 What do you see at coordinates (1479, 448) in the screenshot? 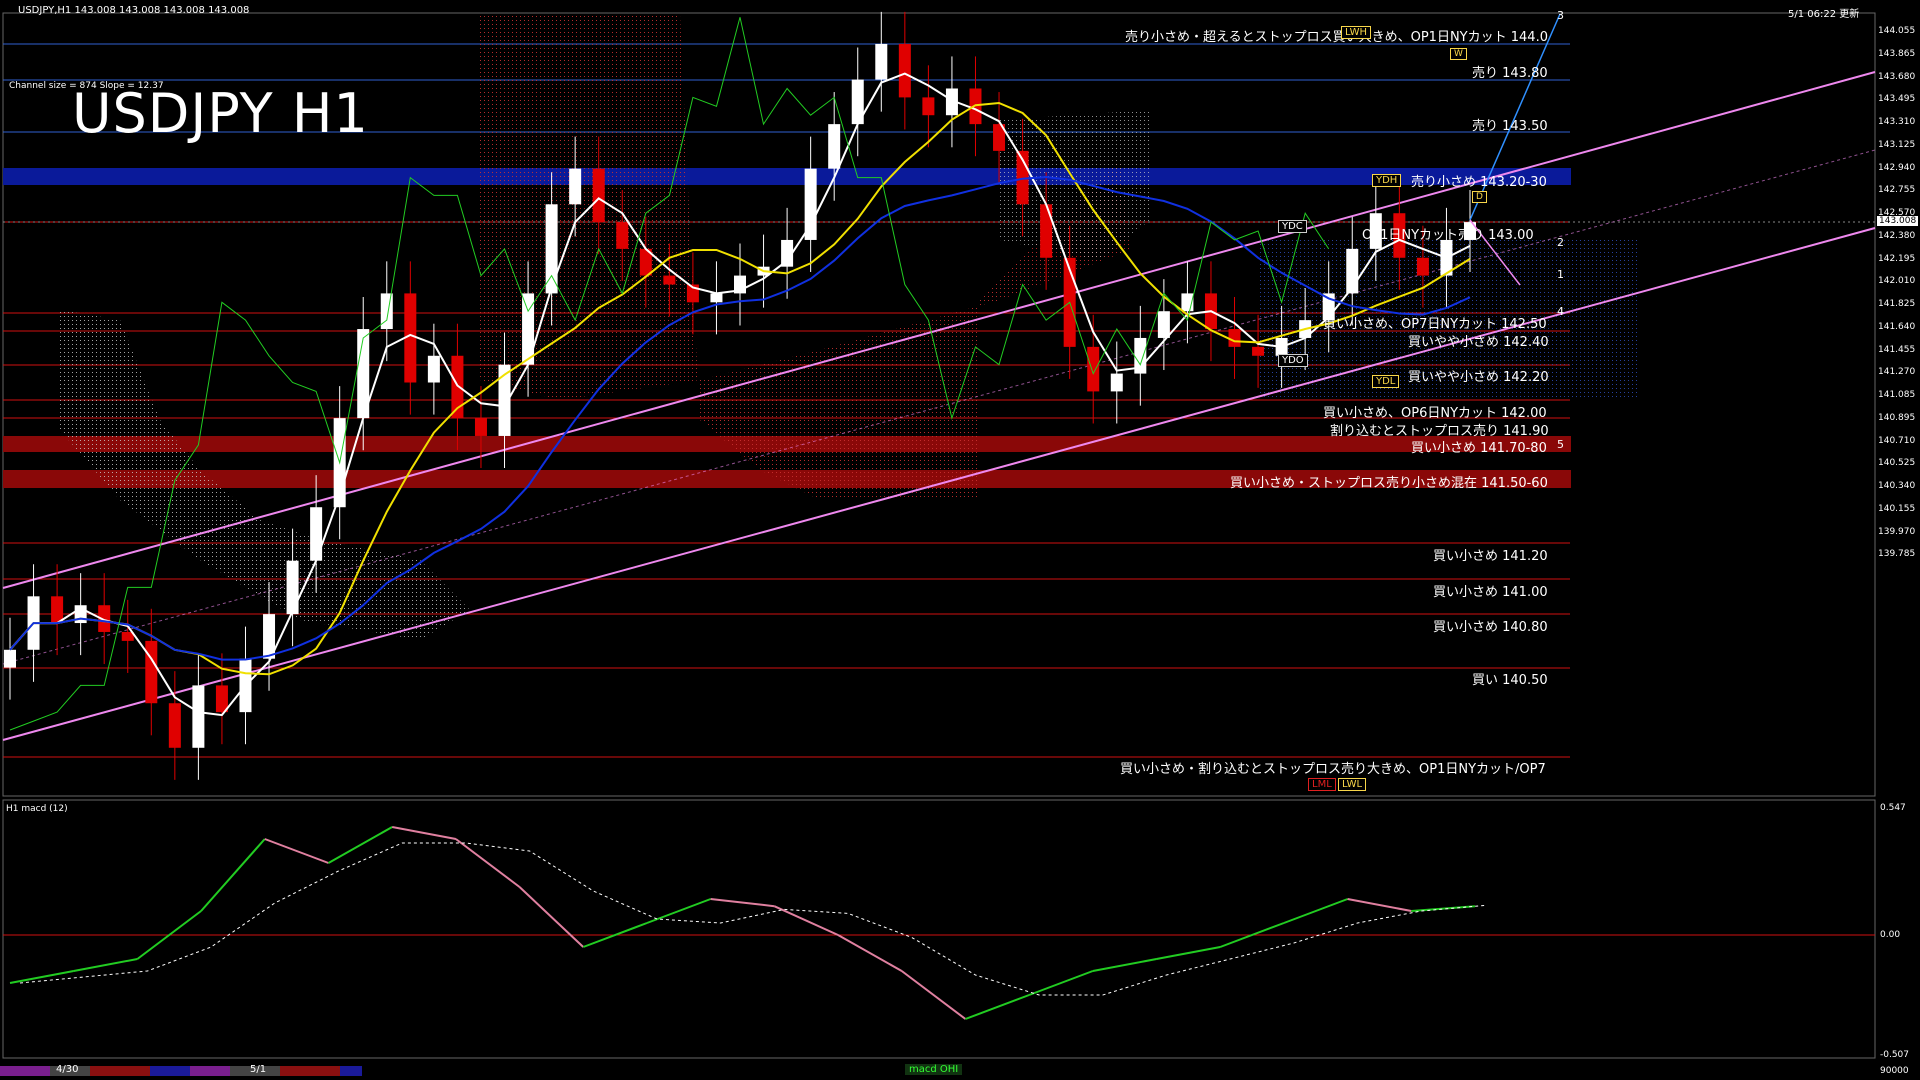
I see `level-label: 買い小さめ 141.70-80` at bounding box center [1479, 448].